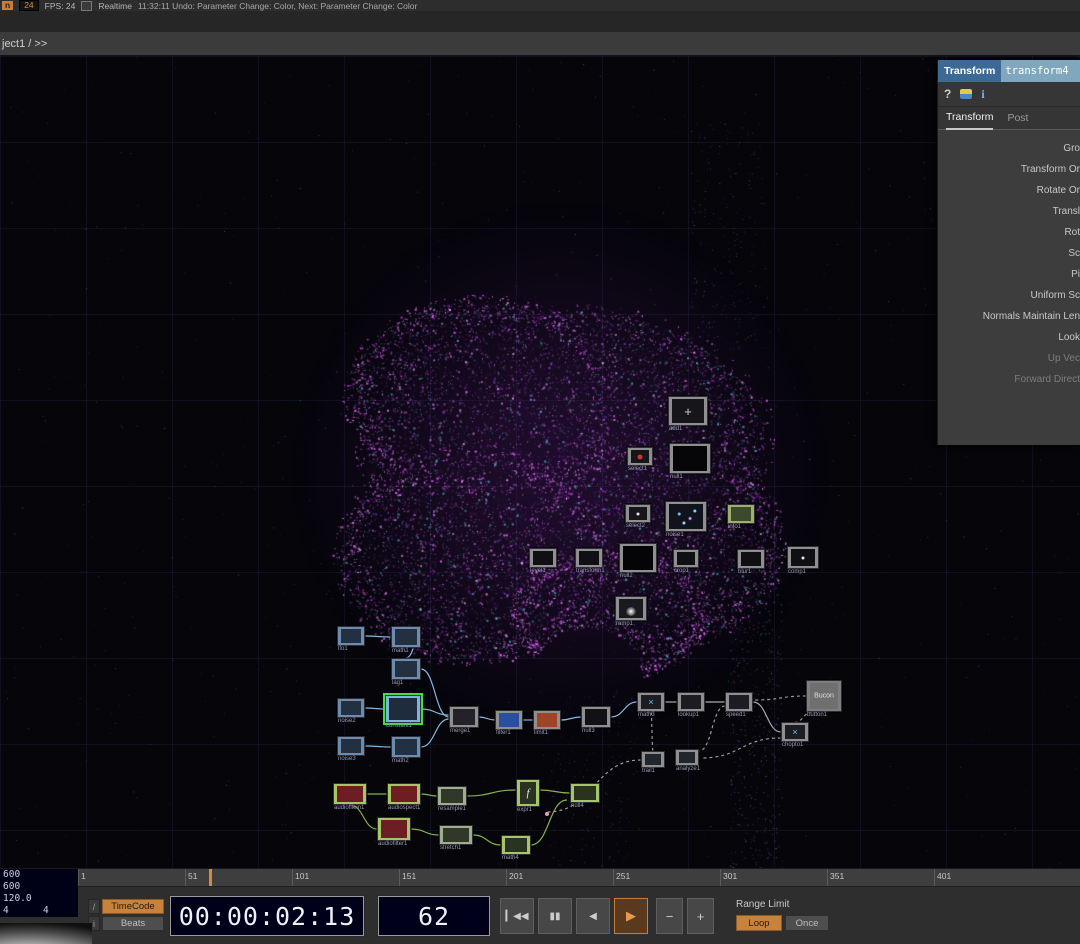  I want to click on node-null4: null4, so click(585, 796).